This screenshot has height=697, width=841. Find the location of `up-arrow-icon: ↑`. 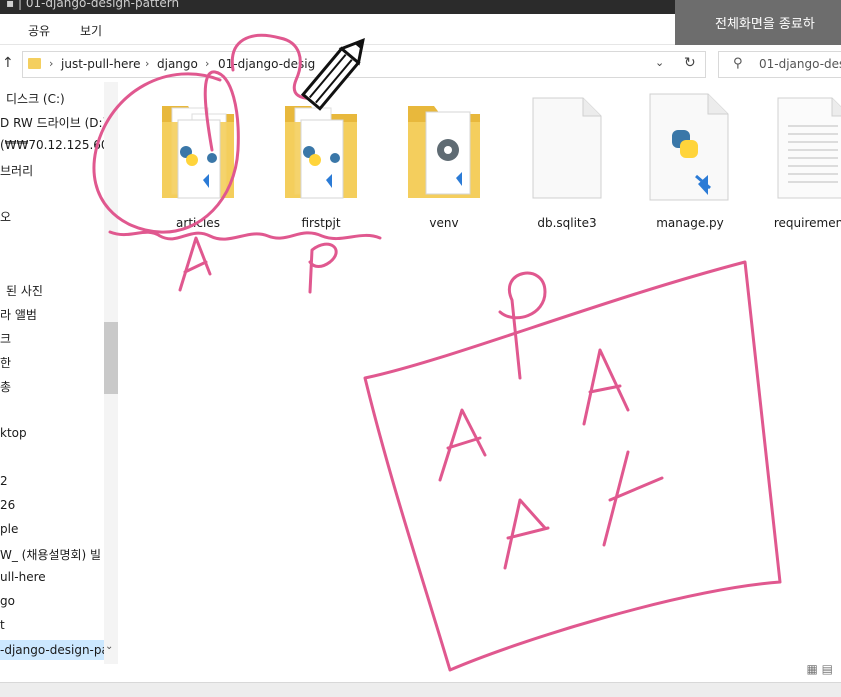

up-arrow-icon: ↑ is located at coordinates (8, 63).